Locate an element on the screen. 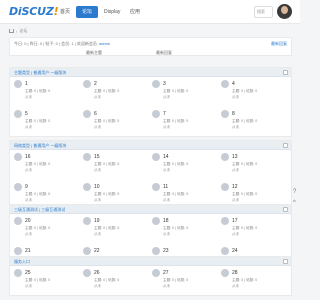  feedback-icon: ? is located at coordinates (296, 192).